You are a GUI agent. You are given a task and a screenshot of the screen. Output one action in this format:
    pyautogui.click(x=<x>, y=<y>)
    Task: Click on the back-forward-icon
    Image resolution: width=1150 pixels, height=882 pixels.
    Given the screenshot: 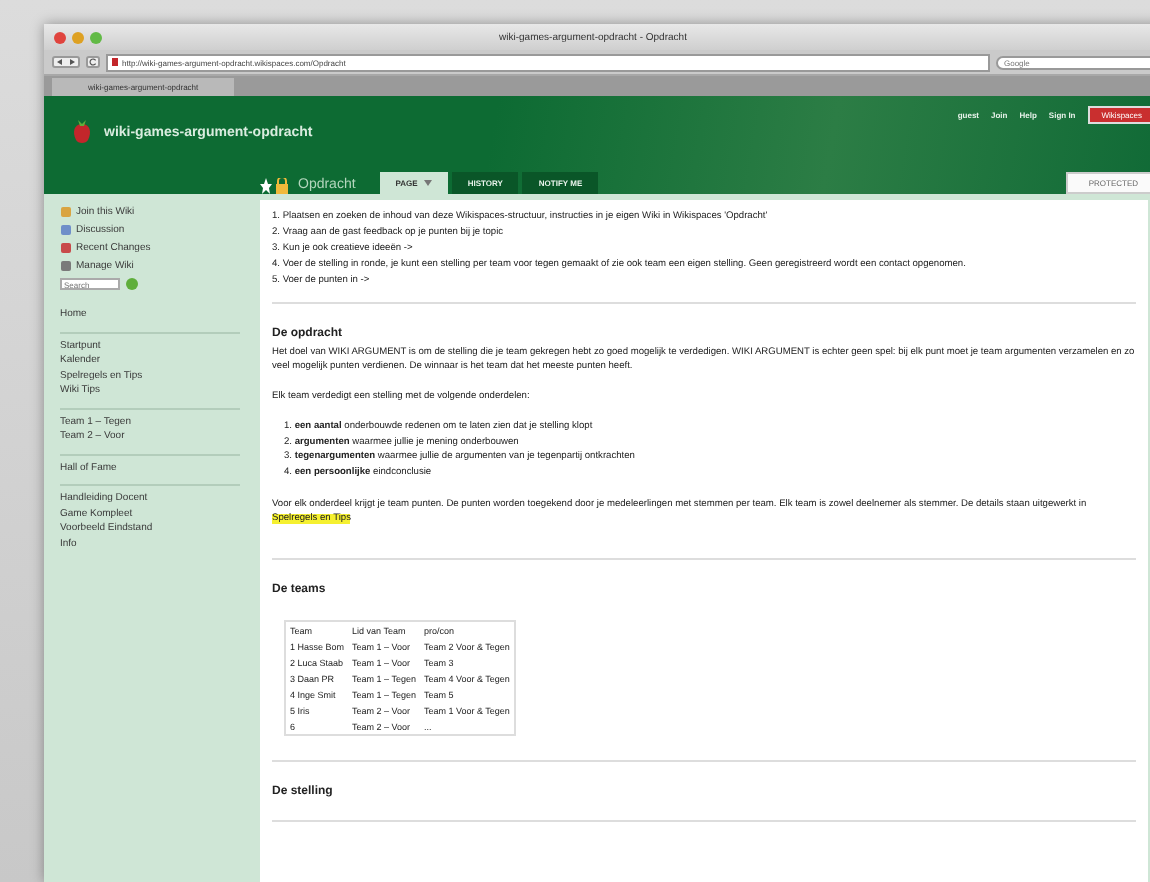 What is the action you would take?
    pyautogui.click(x=66, y=62)
    